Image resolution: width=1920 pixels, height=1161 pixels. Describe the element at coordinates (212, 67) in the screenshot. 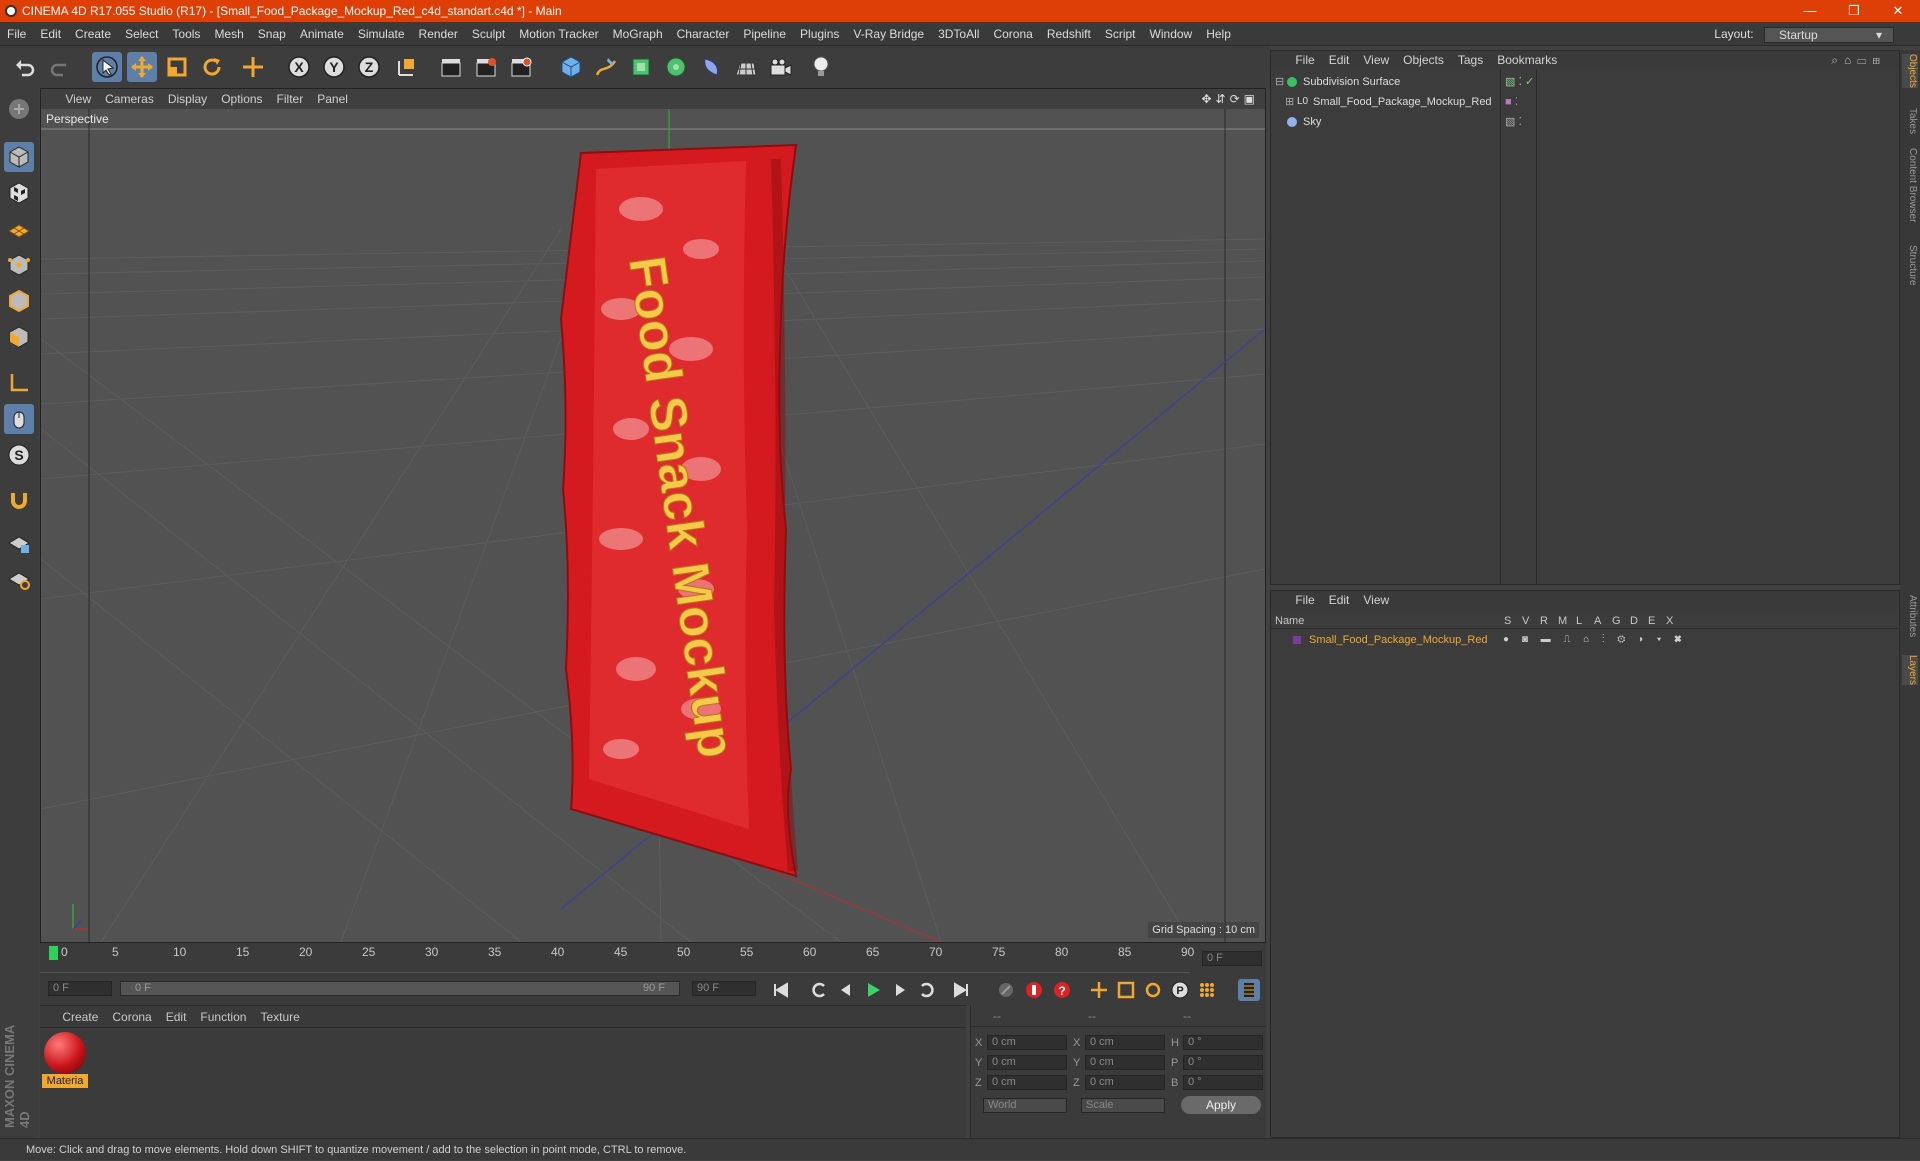

I see `rotate-tool-button` at that location.